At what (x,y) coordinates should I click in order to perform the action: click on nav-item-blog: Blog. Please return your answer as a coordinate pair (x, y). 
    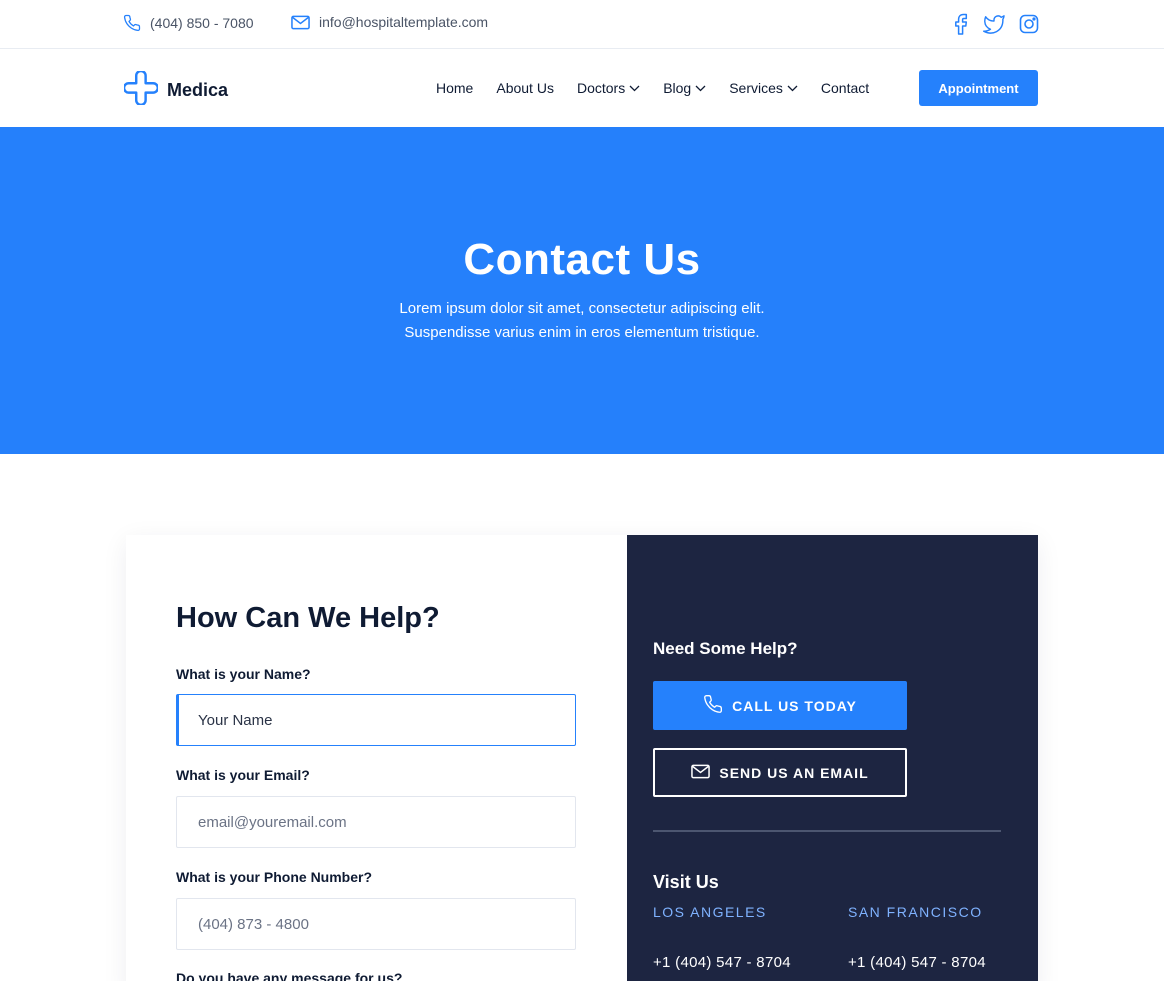
    Looking at the image, I should click on (684, 88).